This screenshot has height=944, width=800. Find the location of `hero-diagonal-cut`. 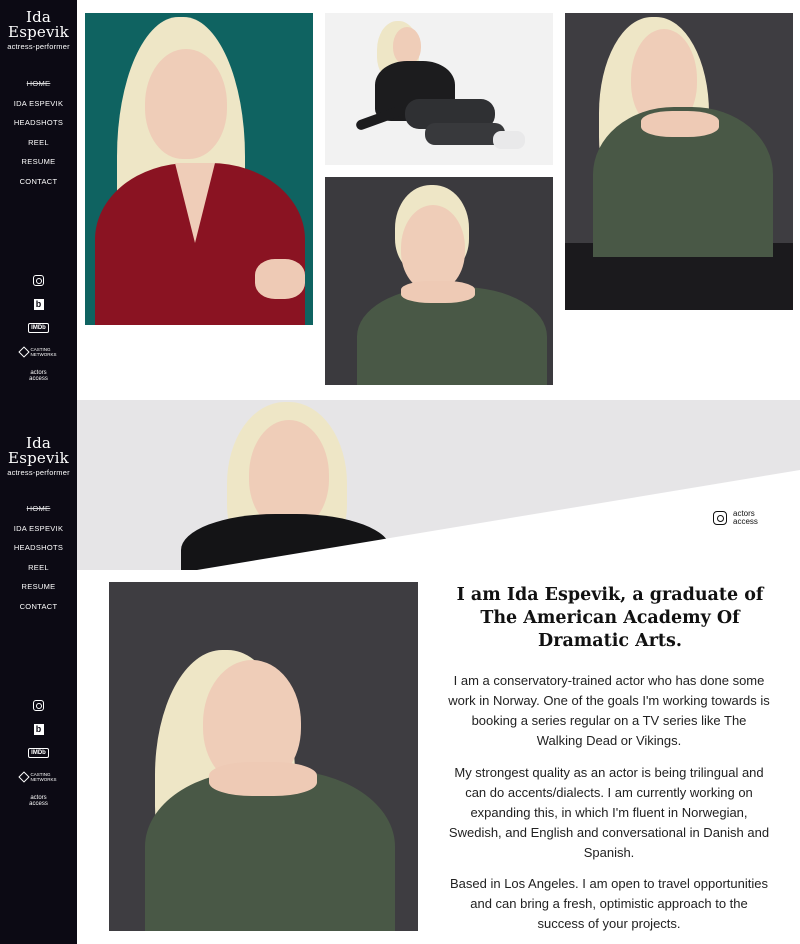

hero-diagonal-cut is located at coordinates (498, 520).